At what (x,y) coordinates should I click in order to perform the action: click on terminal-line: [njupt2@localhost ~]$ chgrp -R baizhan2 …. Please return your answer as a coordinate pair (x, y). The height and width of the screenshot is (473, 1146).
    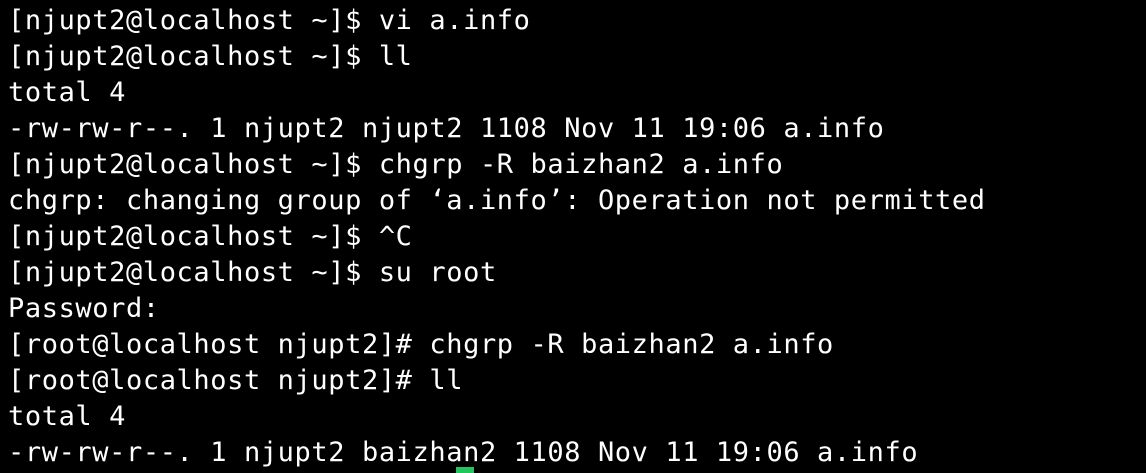
    Looking at the image, I should click on (396, 164).